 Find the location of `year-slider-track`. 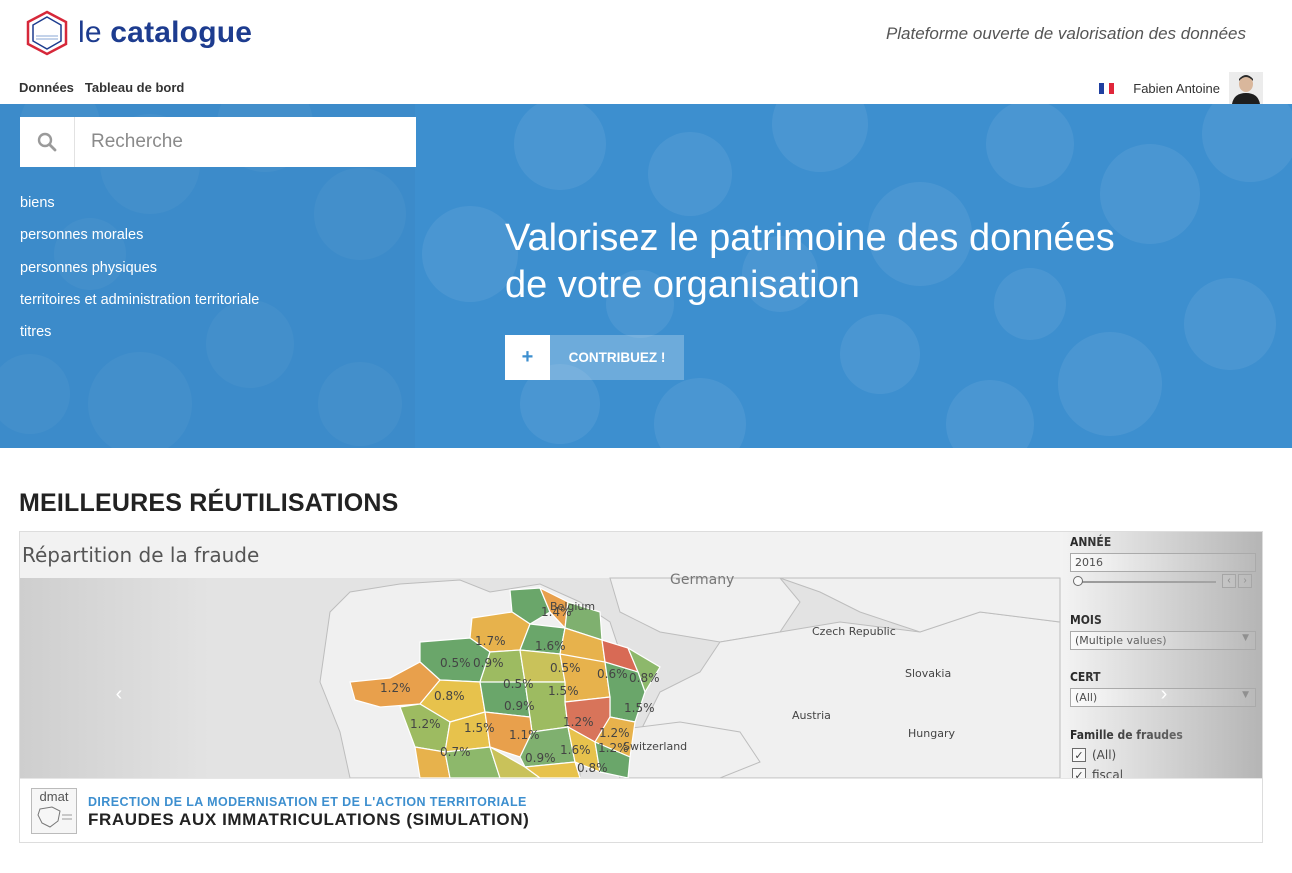

year-slider-track is located at coordinates (1146, 582).